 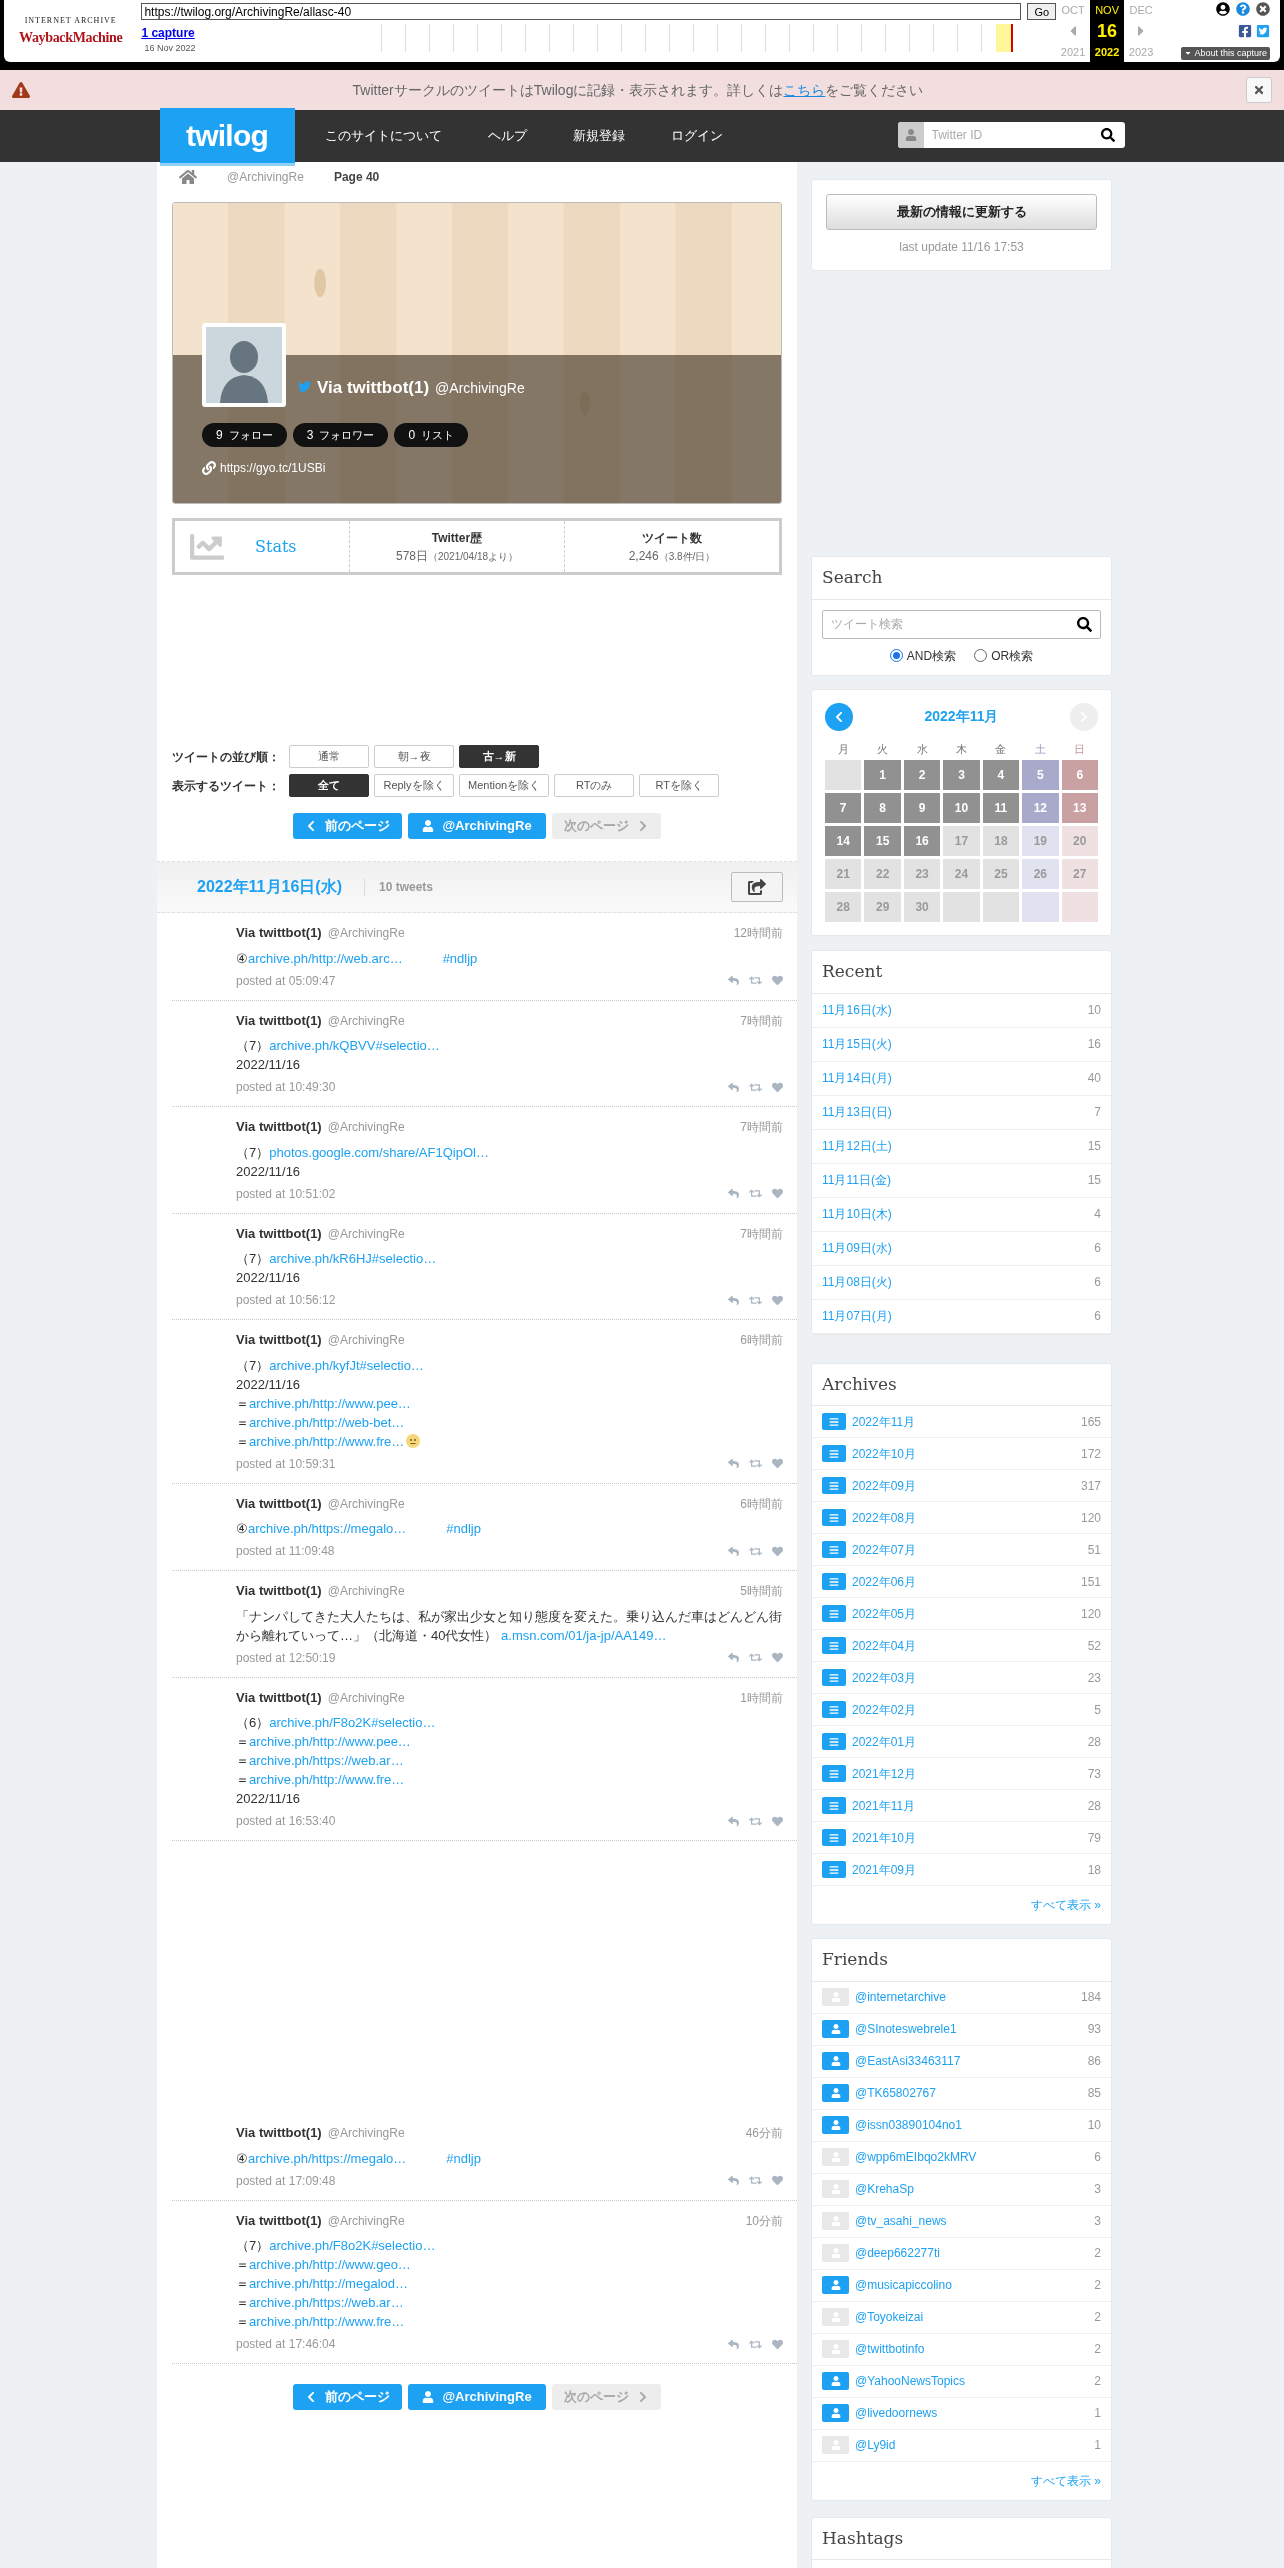 What do you see at coordinates (884, 1837) in the screenshot?
I see `archive-month-link: 2021年10月` at bounding box center [884, 1837].